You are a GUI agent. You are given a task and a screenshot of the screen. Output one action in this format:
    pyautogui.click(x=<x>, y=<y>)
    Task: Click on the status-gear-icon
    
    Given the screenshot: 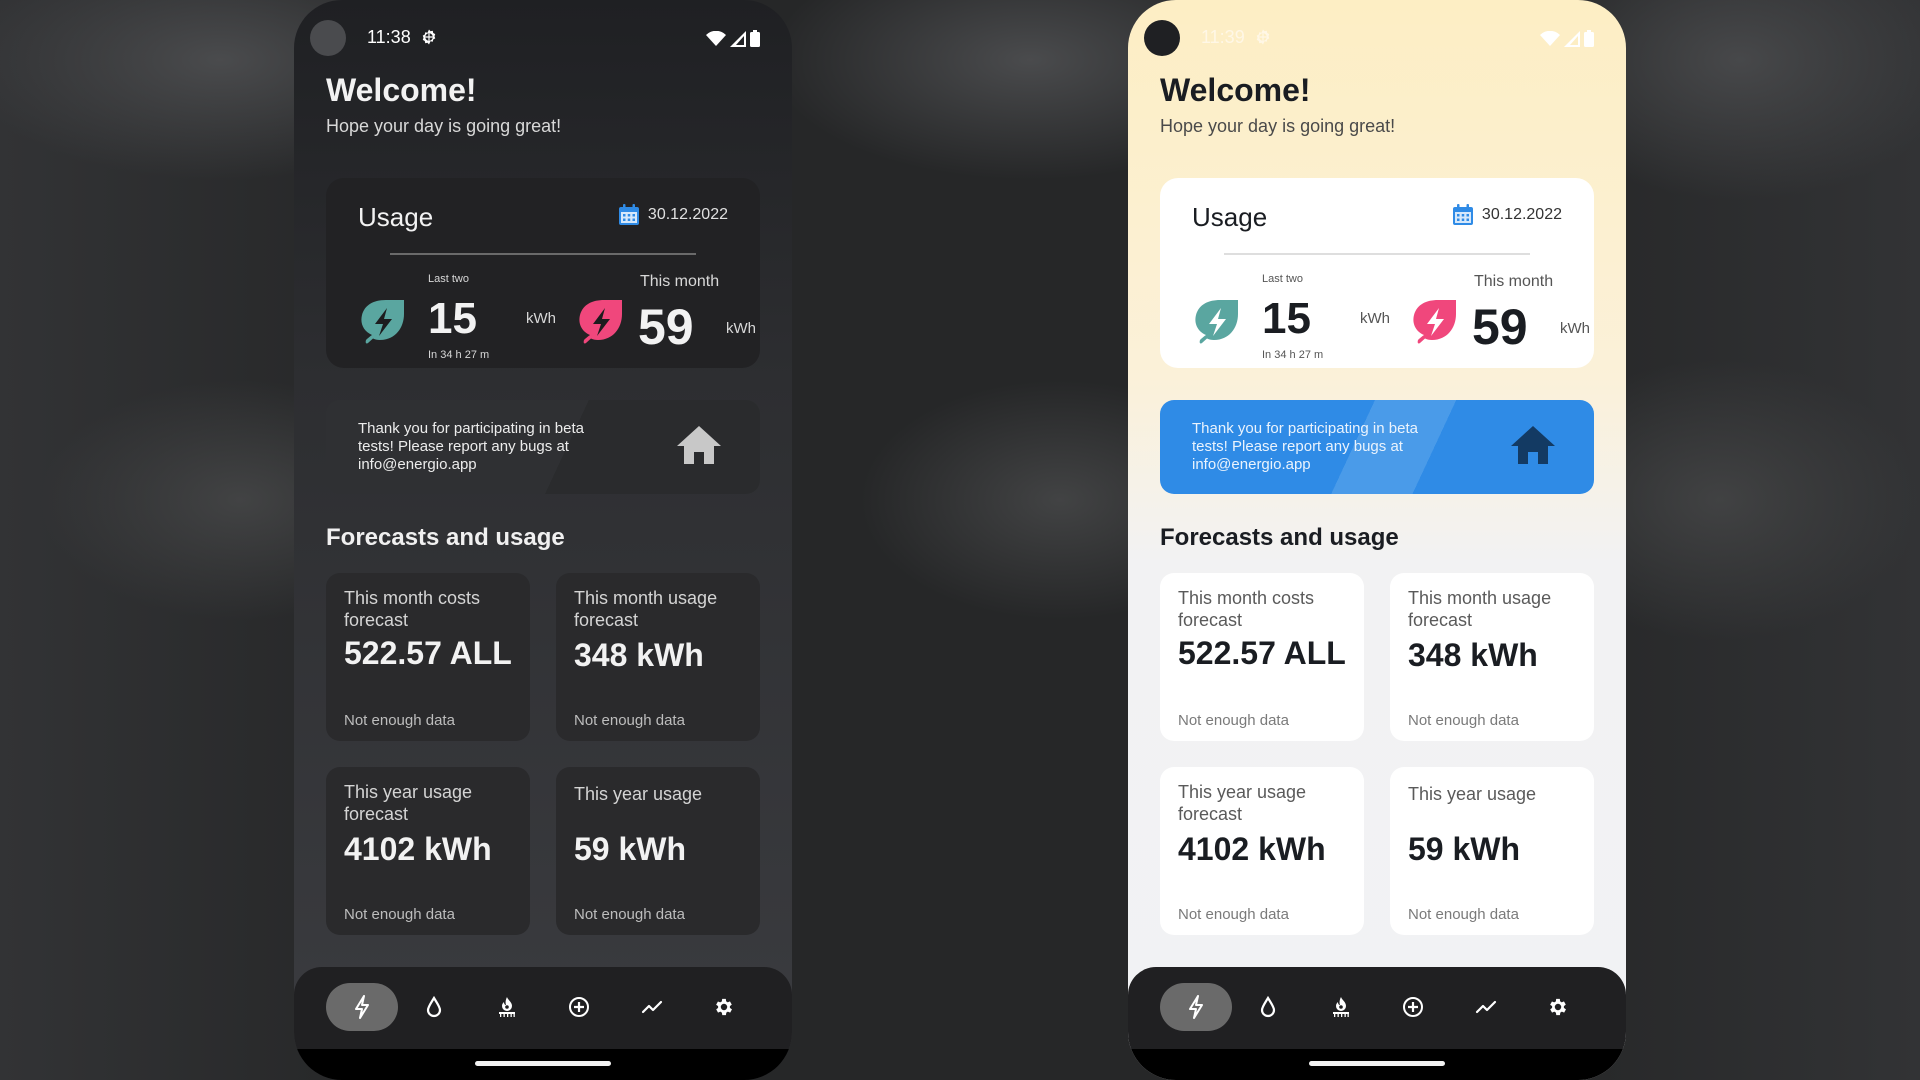 What is the action you would take?
    pyautogui.click(x=429, y=37)
    